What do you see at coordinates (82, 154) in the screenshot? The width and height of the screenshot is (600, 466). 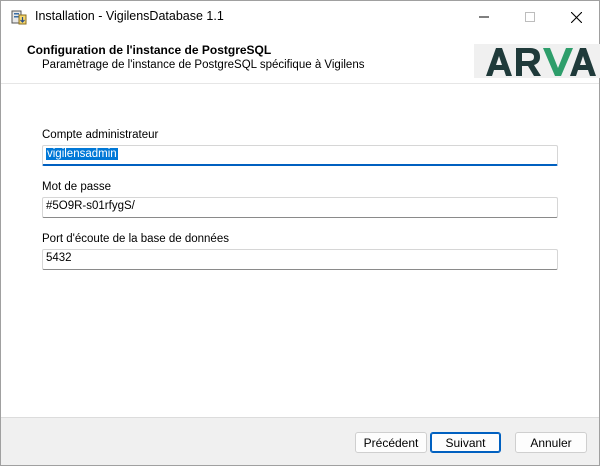 I see `admin-account-value: vigilensadmin` at bounding box center [82, 154].